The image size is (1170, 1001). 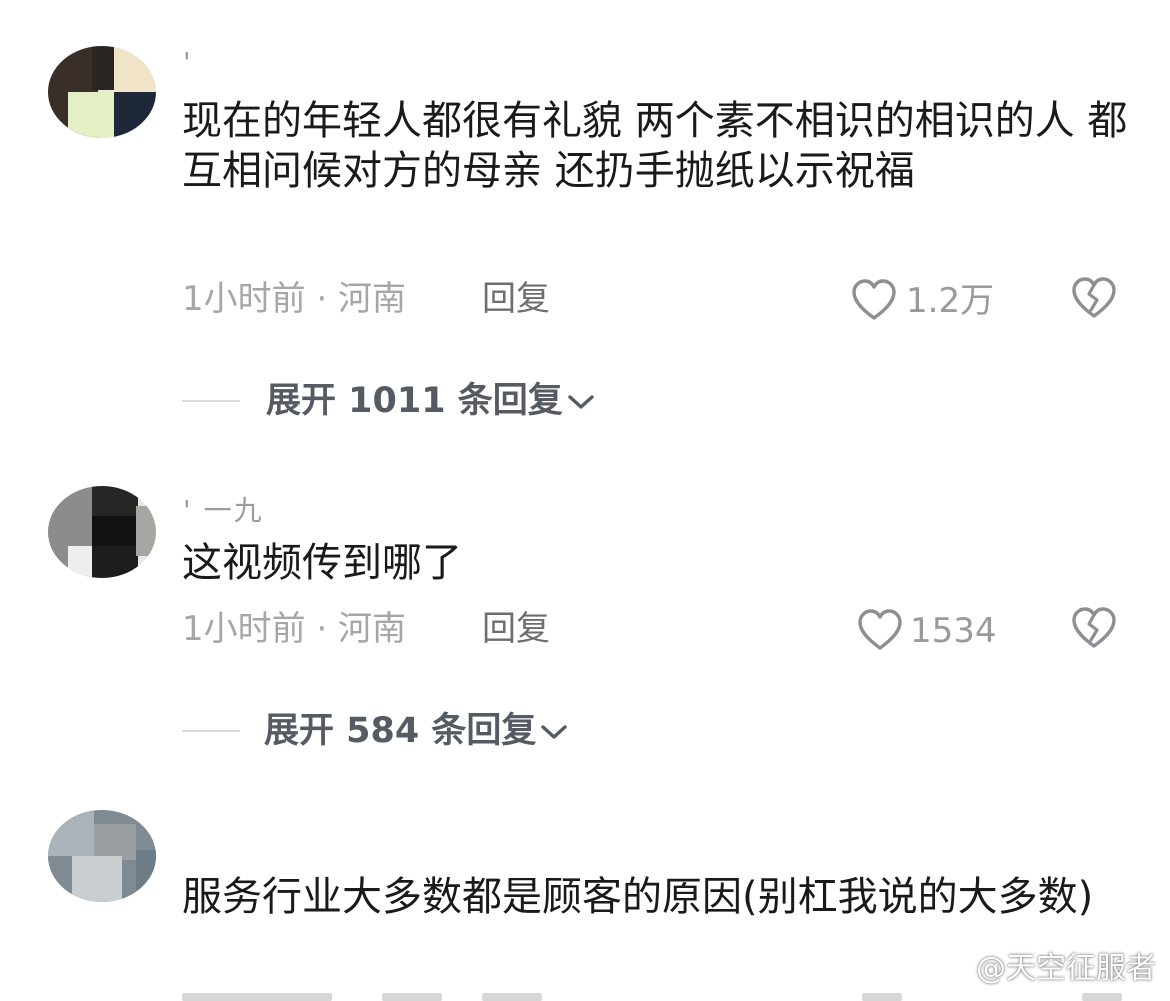 What do you see at coordinates (657, 299) in the screenshot?
I see `comment-meta: 1小时前 · 河南 回复 1.2万` at bounding box center [657, 299].